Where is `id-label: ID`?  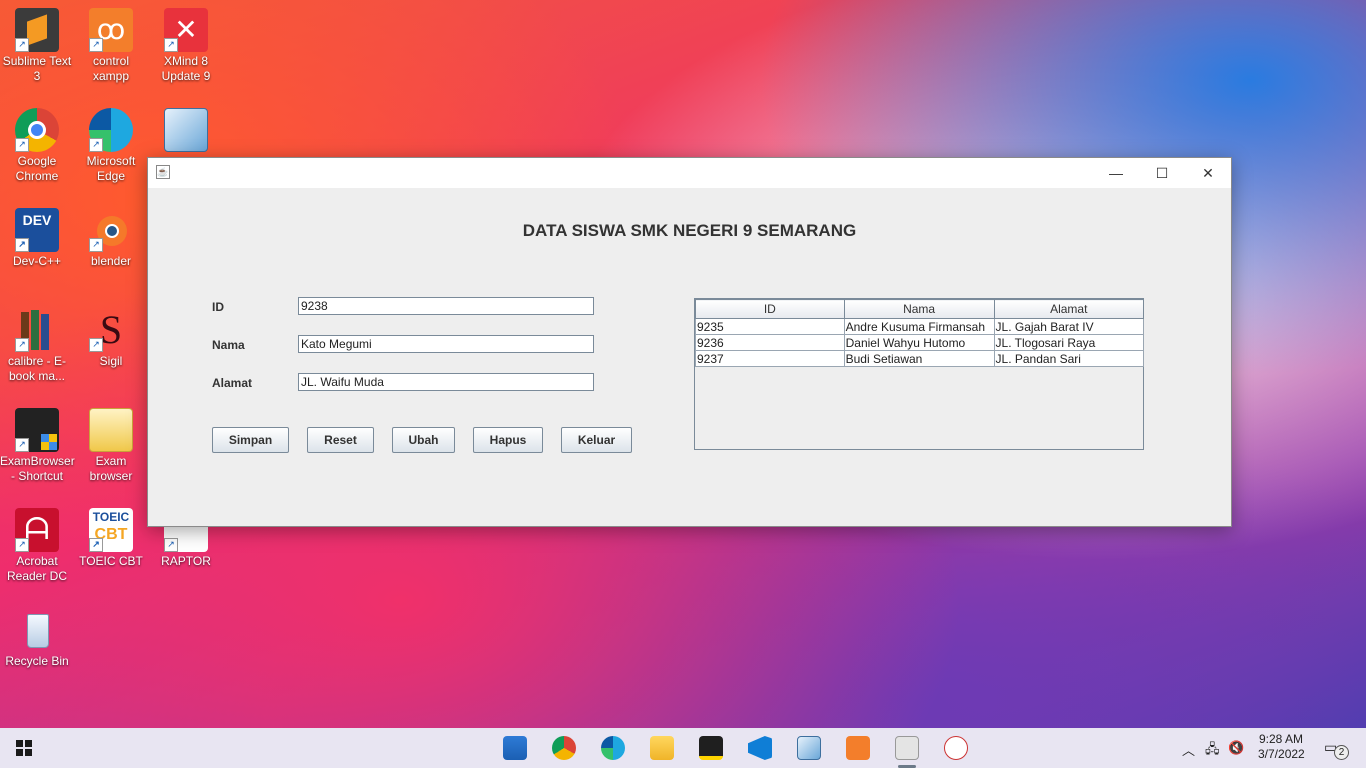
id-label: ID is located at coordinates (218, 307).